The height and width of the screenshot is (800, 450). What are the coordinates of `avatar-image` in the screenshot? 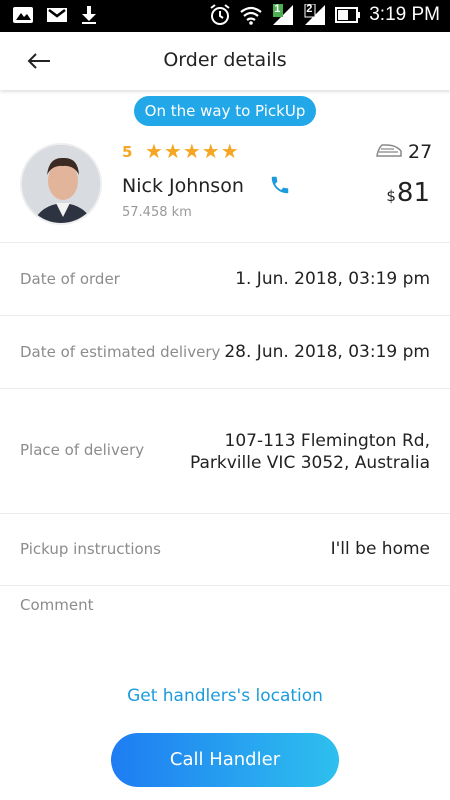 It's located at (61, 184).